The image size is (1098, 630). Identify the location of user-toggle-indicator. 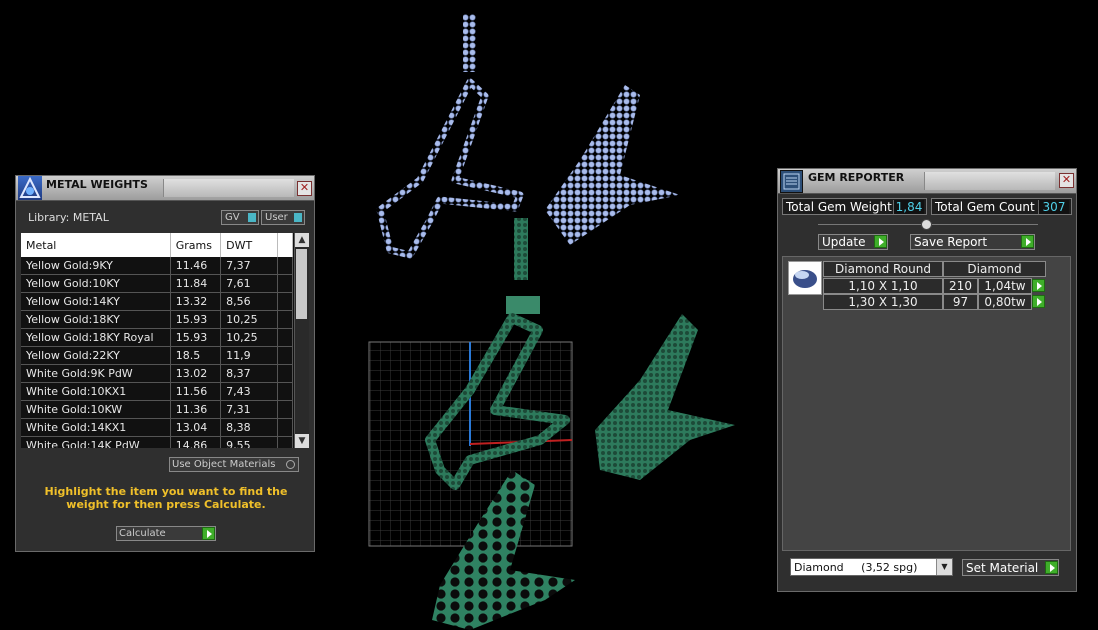
(298, 217).